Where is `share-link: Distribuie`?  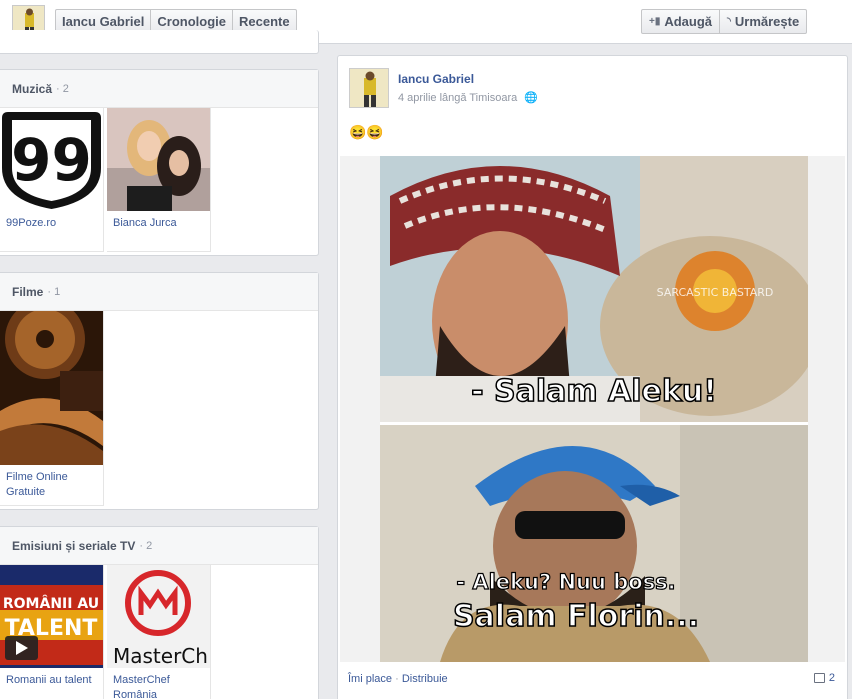 share-link: Distribuie is located at coordinates (425, 679).